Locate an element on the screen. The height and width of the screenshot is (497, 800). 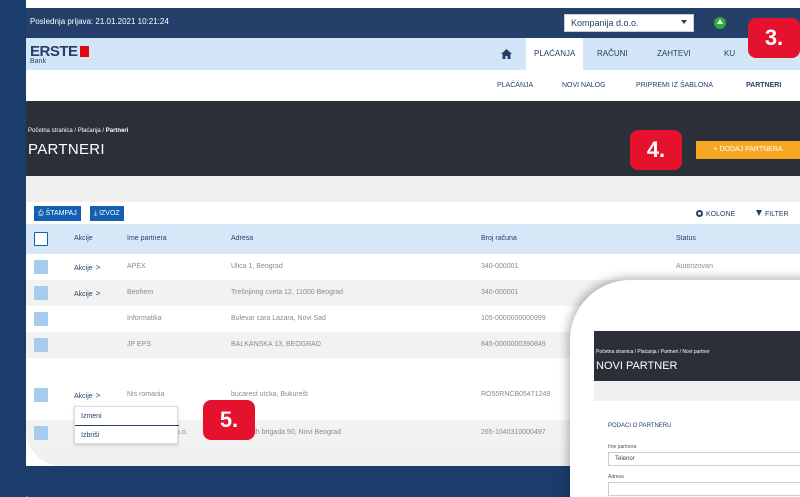
columns-button: KOLONE is located at coordinates (715, 214).